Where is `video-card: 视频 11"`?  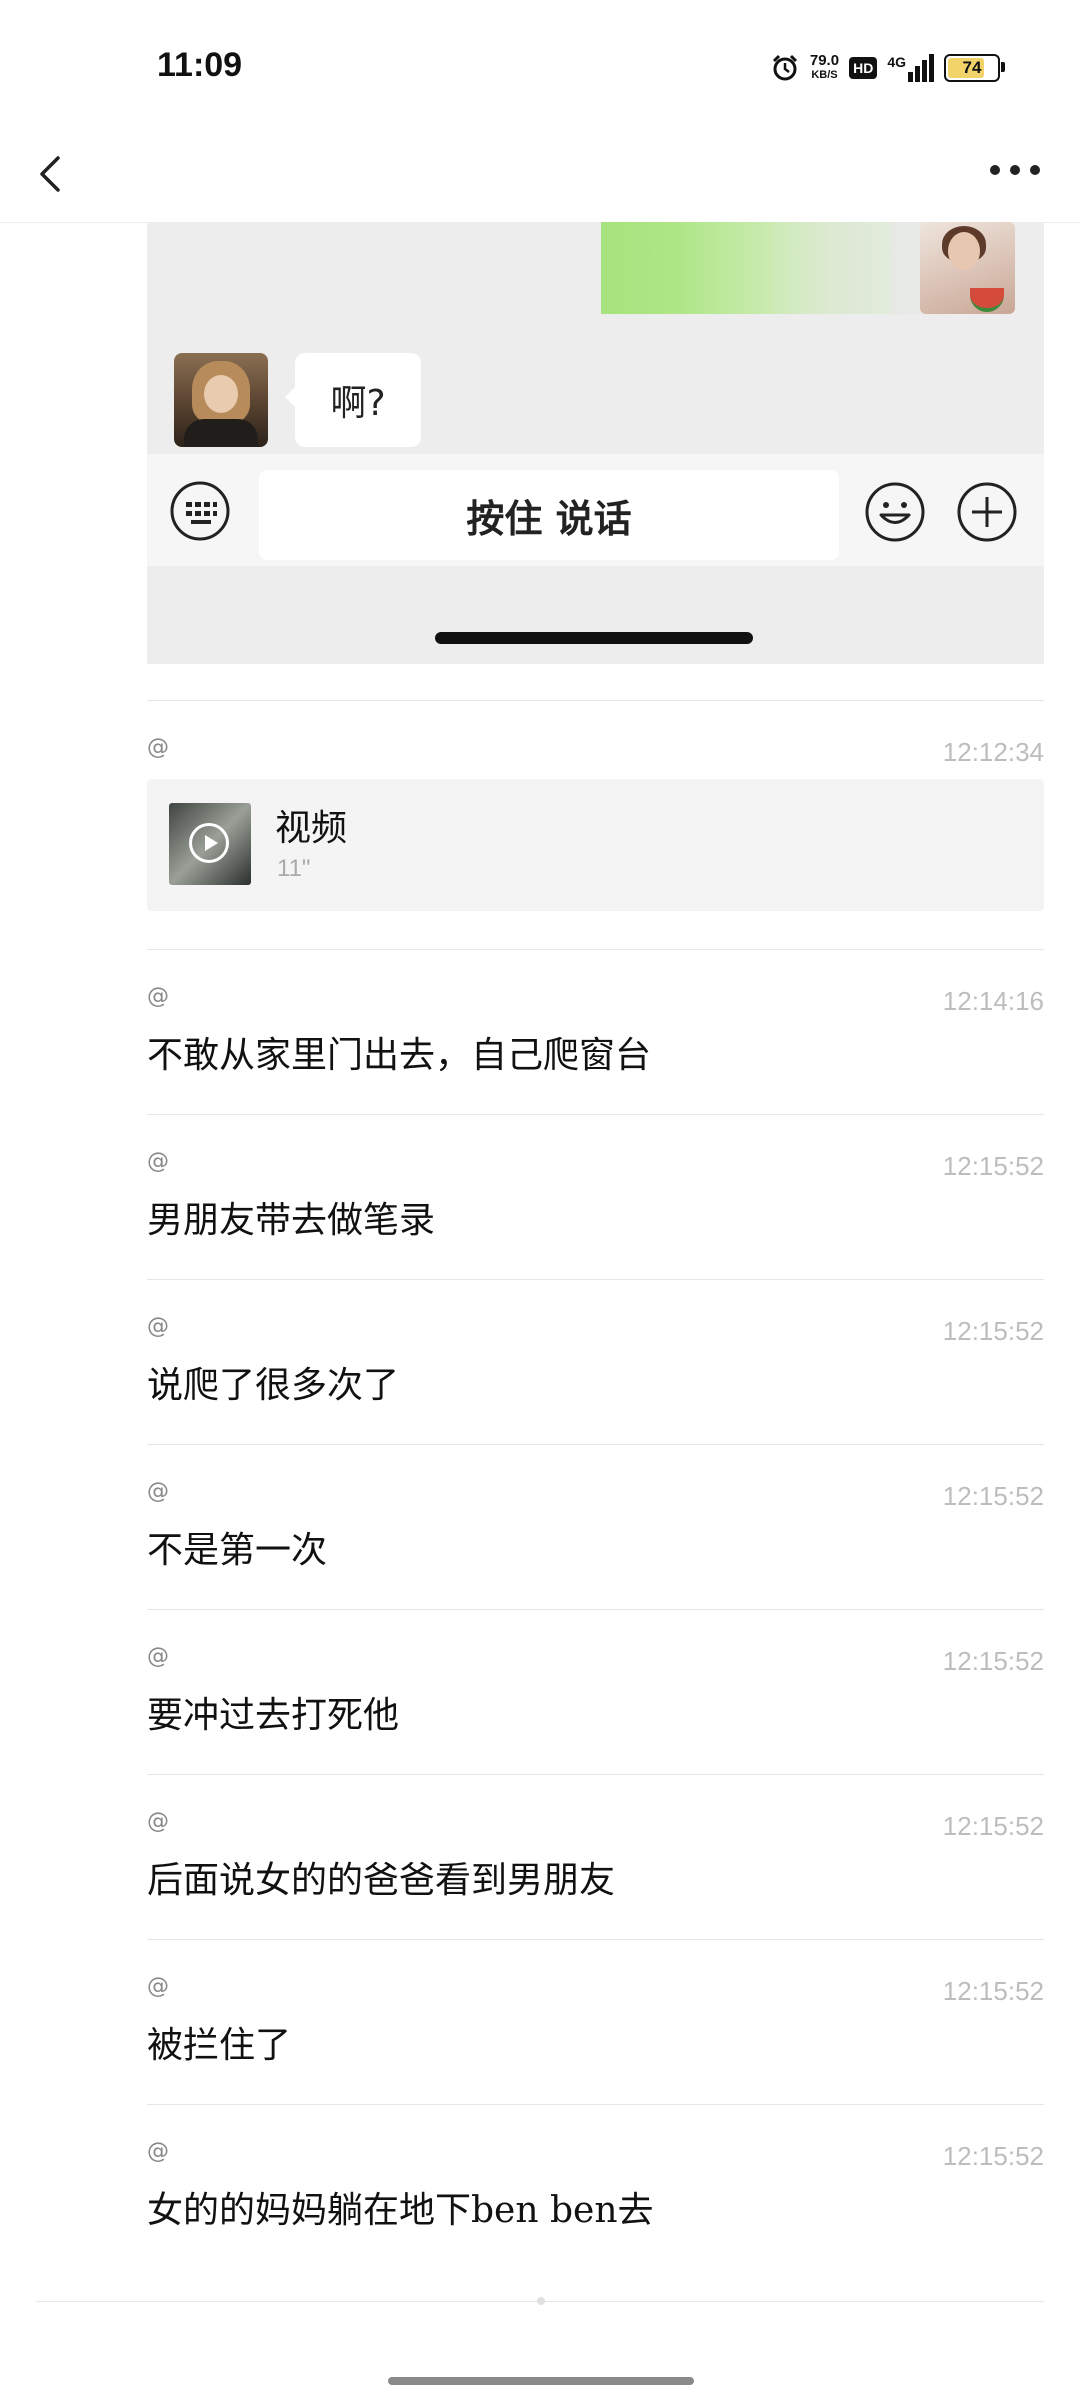 video-card: 视频 11" is located at coordinates (595, 845).